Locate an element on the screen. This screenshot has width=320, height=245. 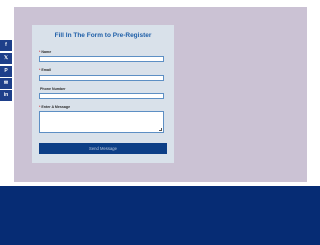
email-icon: ✉ is located at coordinates (6, 83).